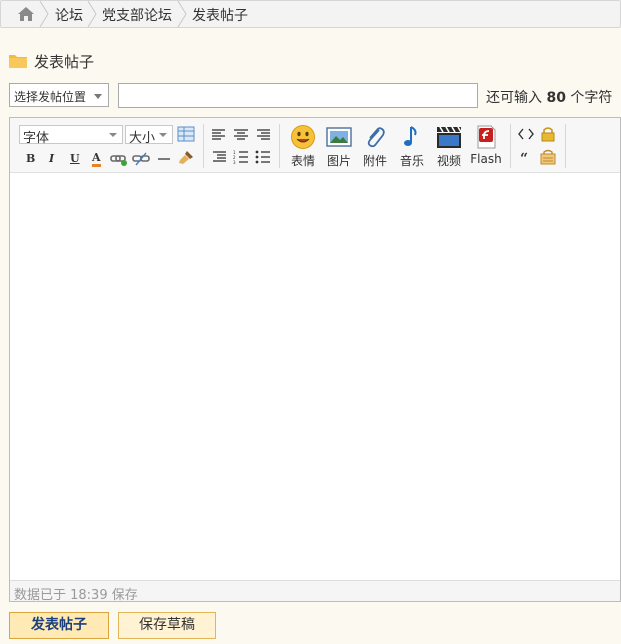 The image size is (621, 644). I want to click on flash-icon, so click(486, 137).